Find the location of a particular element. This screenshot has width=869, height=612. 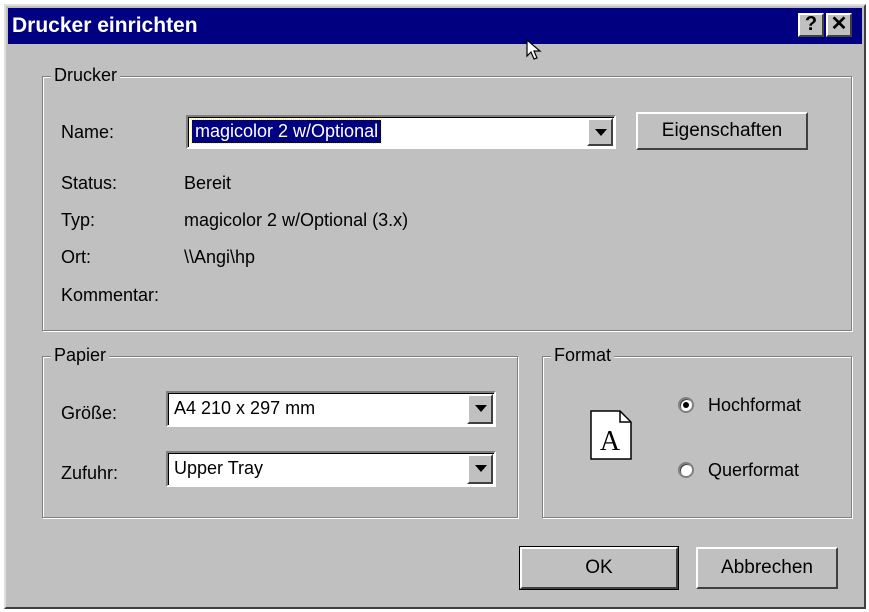

window-title: Drucker einrichten is located at coordinates (105, 25).